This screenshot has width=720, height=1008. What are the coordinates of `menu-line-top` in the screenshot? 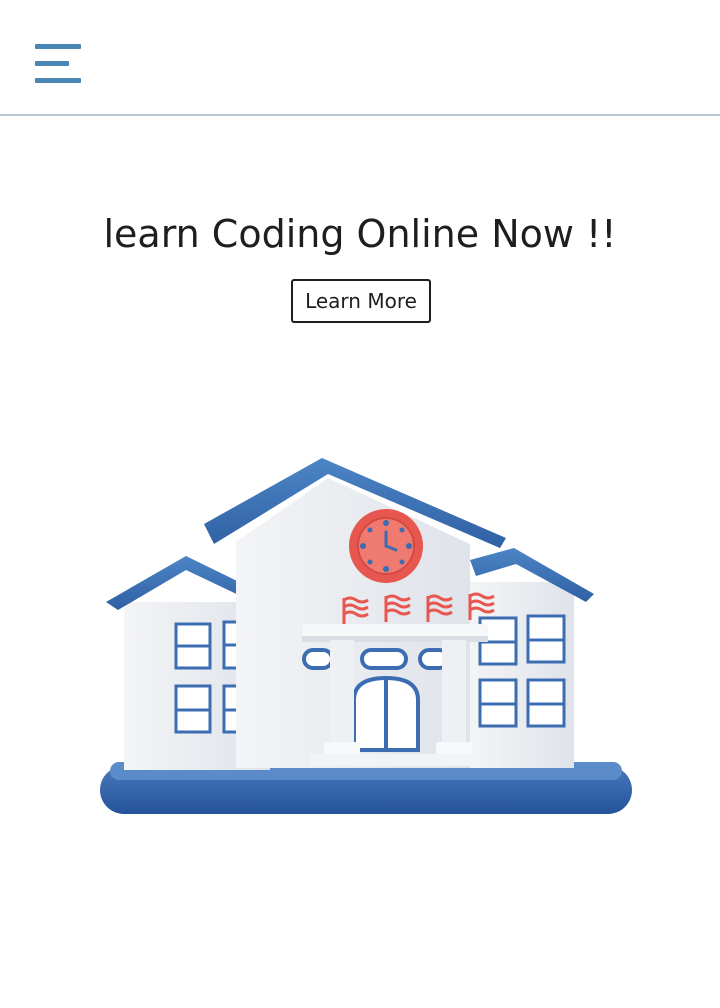 It's located at (58, 46).